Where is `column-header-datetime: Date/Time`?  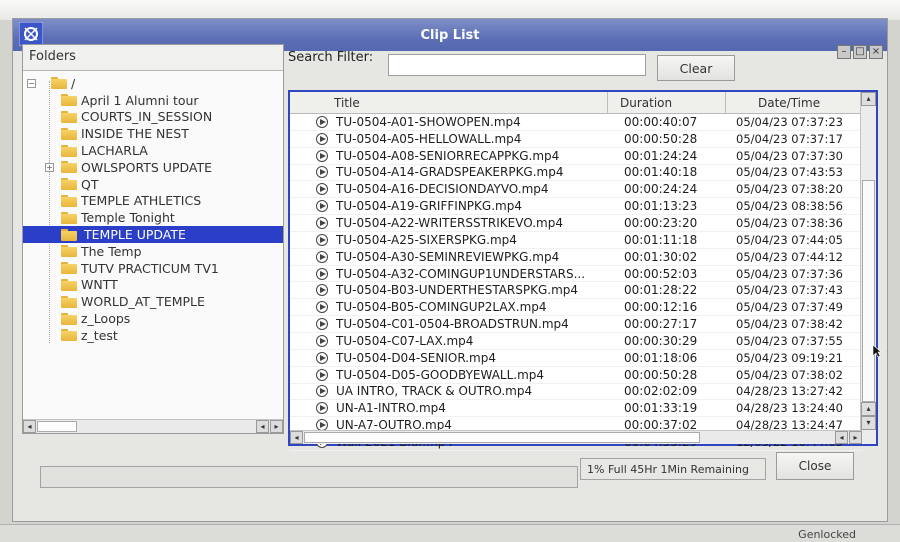
column-header-datetime: Date/Time is located at coordinates (794, 102).